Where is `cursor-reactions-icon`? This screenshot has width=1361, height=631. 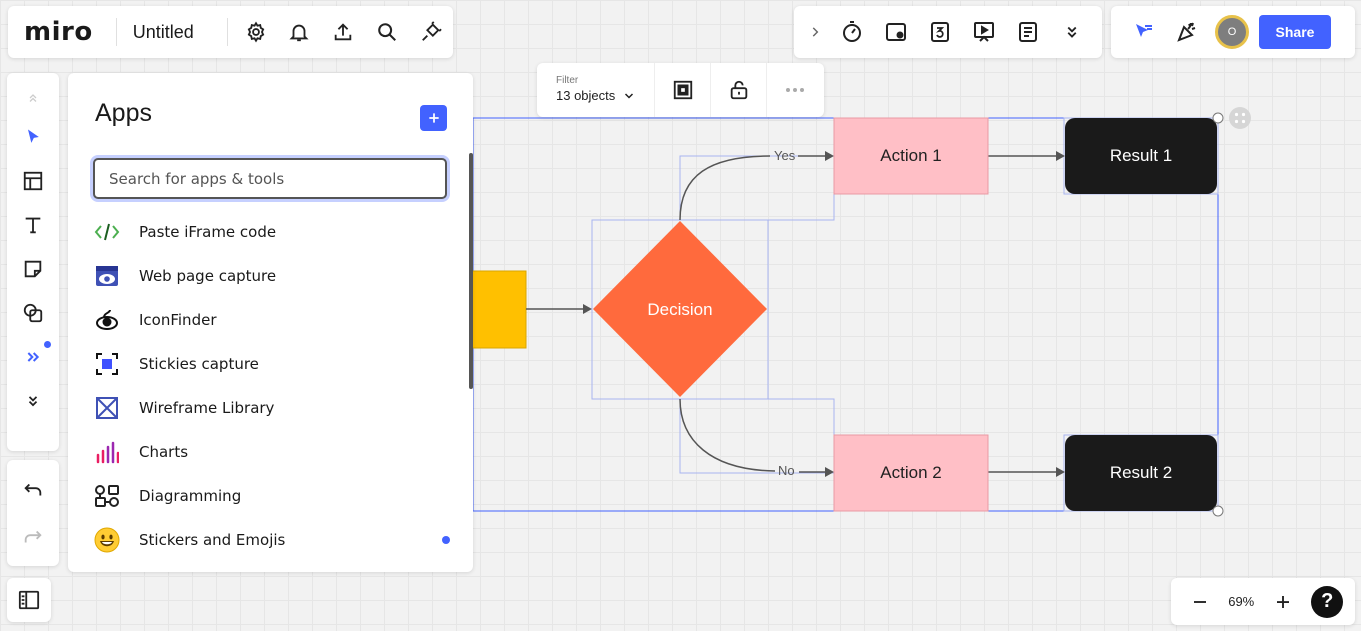 cursor-reactions-icon is located at coordinates (1143, 32).